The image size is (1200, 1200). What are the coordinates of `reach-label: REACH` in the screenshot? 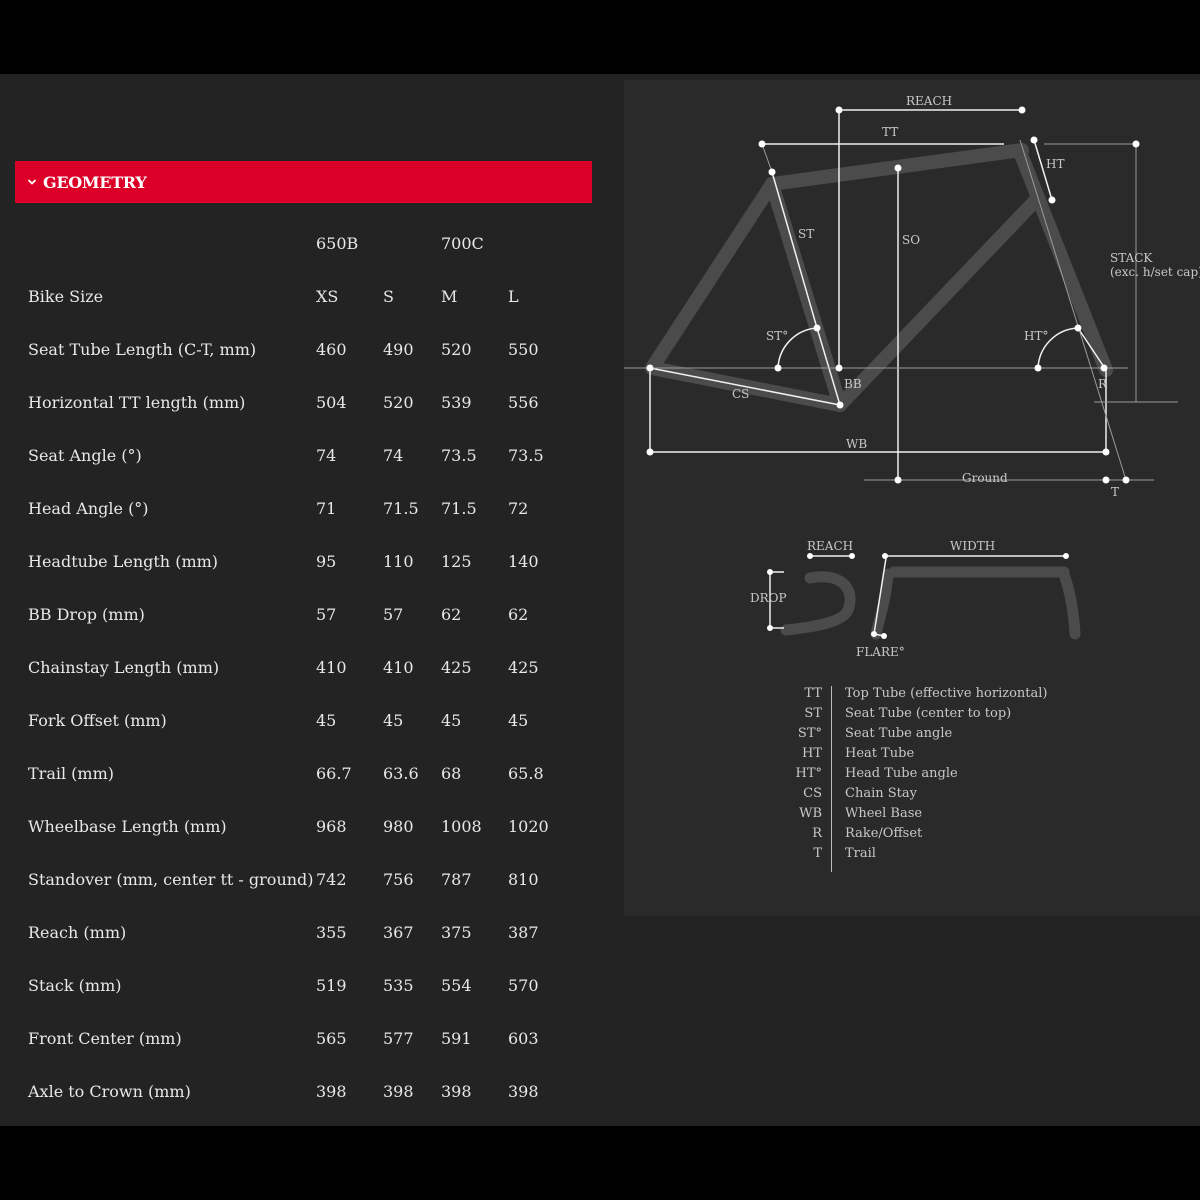 It's located at (929, 101).